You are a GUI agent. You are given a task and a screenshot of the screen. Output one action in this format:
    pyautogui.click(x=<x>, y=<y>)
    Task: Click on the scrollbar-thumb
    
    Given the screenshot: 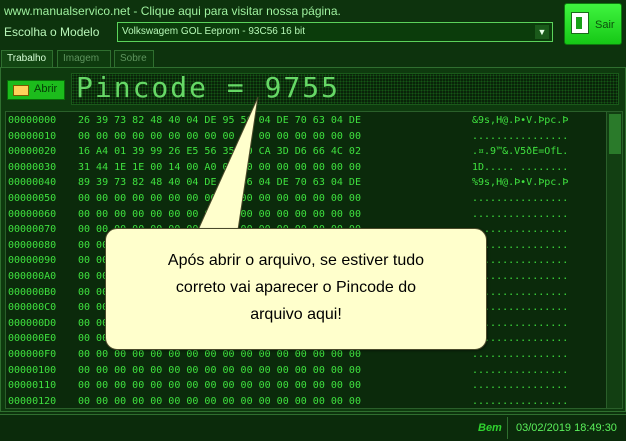 What is the action you would take?
    pyautogui.click(x=615, y=134)
    